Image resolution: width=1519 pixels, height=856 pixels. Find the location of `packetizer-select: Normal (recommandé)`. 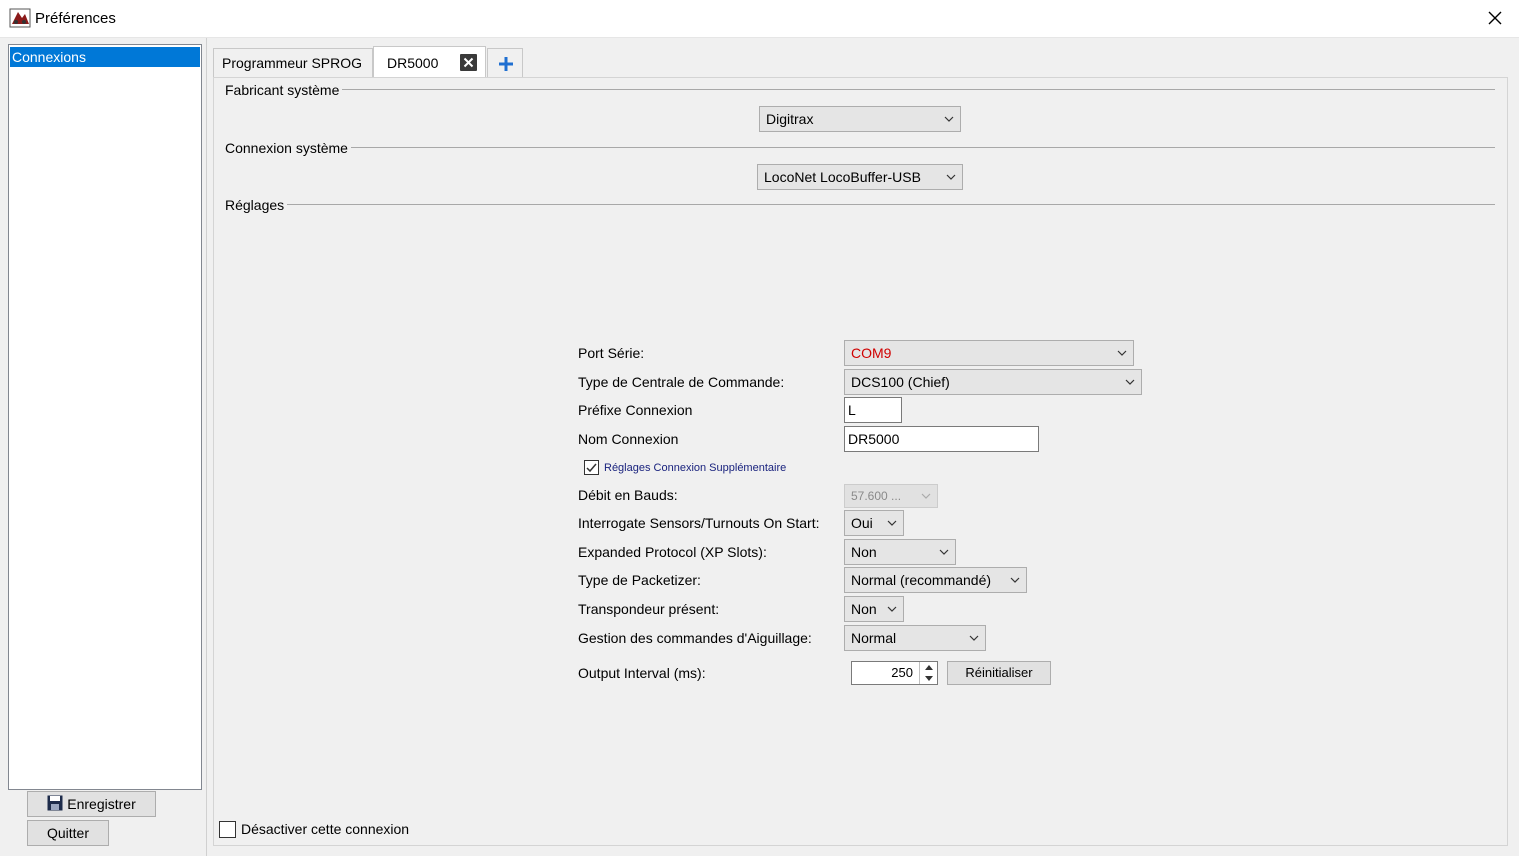

packetizer-select: Normal (recommandé) is located at coordinates (935, 580).